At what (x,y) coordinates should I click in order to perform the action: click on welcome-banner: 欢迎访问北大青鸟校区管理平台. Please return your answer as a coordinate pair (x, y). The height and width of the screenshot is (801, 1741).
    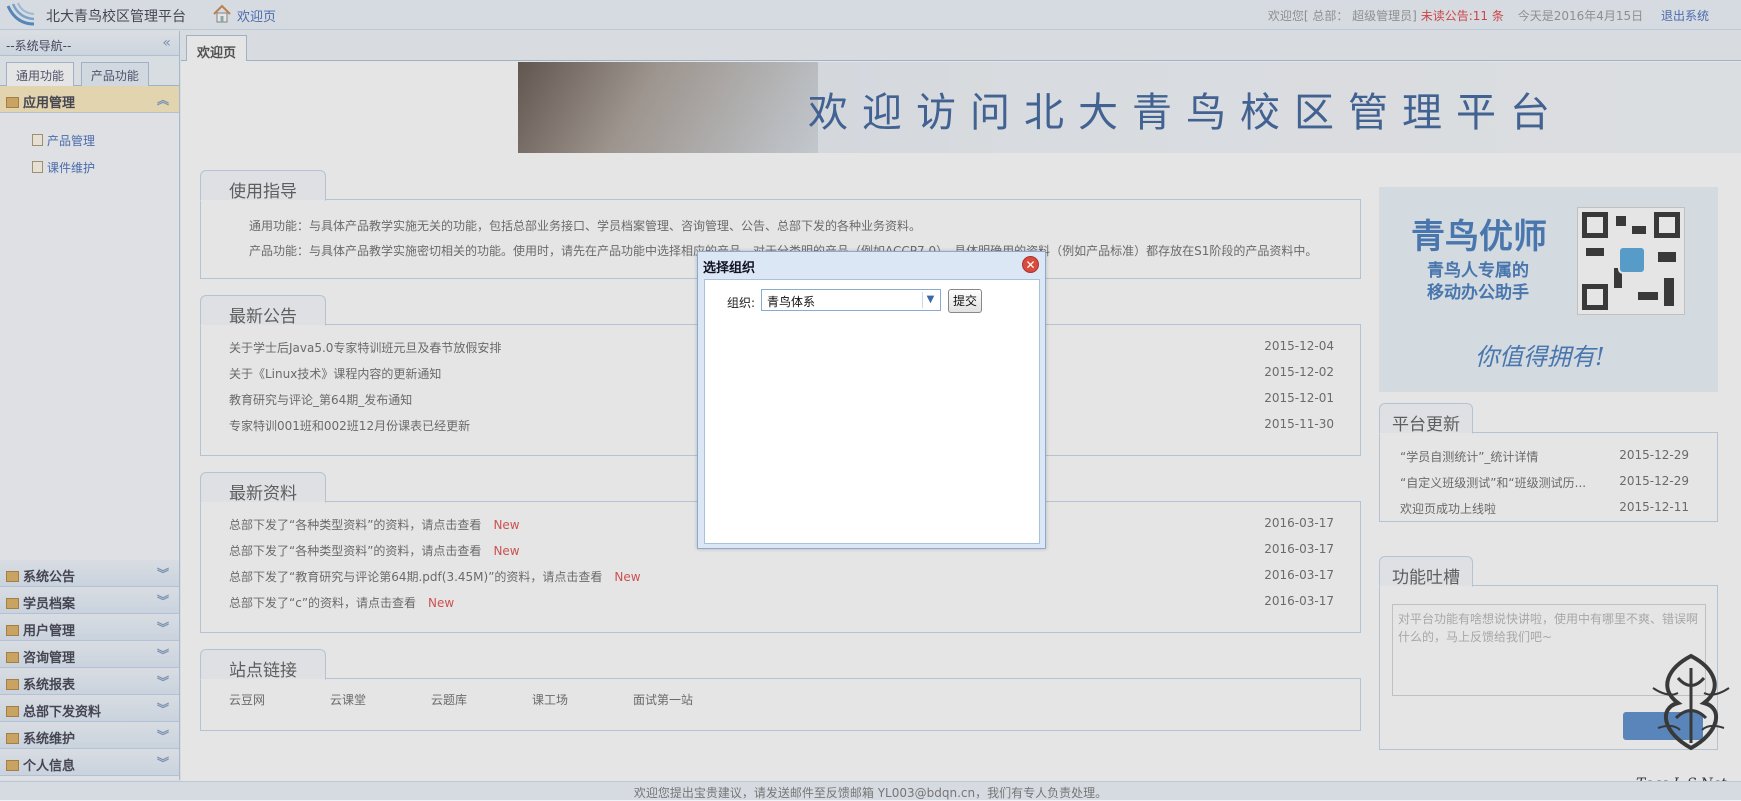
    Looking at the image, I should click on (1129, 107).